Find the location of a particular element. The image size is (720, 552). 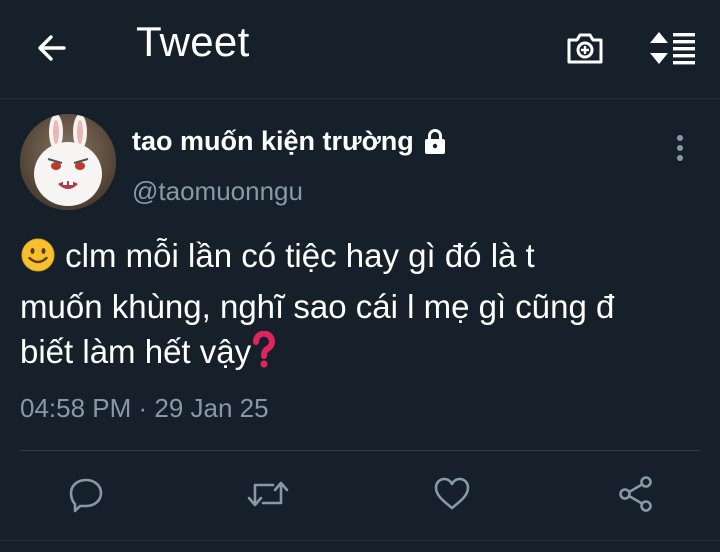

smiling-face-emoji-icon is located at coordinates (38, 260).